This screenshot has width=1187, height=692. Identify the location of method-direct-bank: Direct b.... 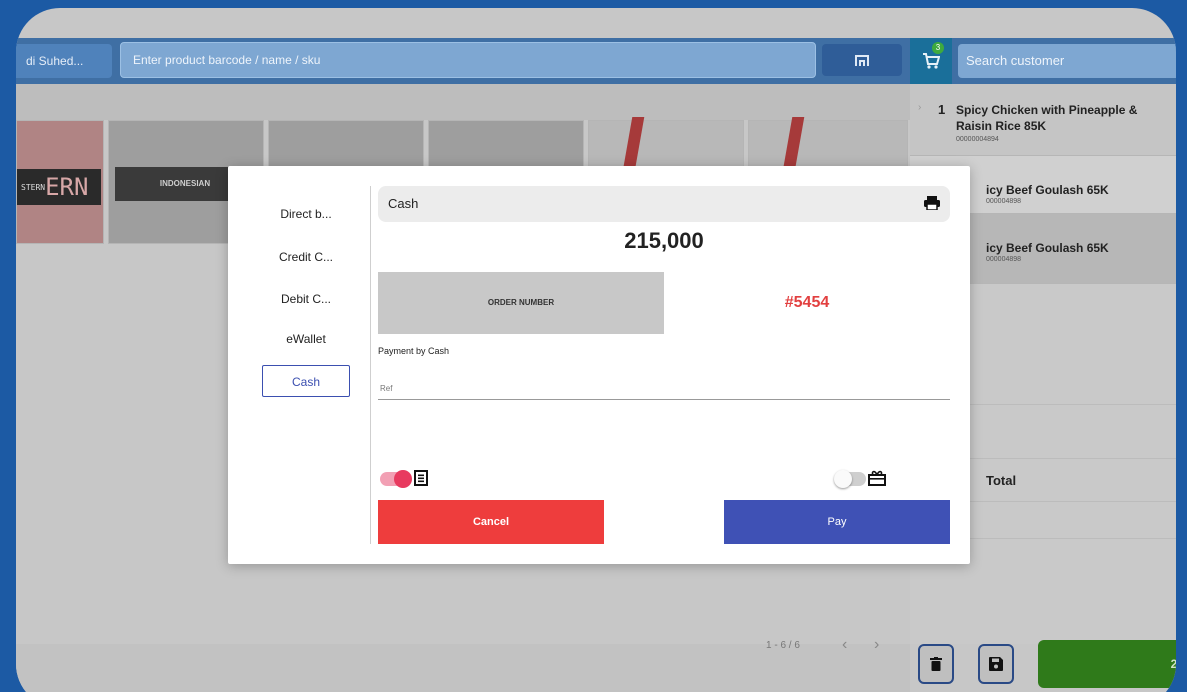
(306, 214).